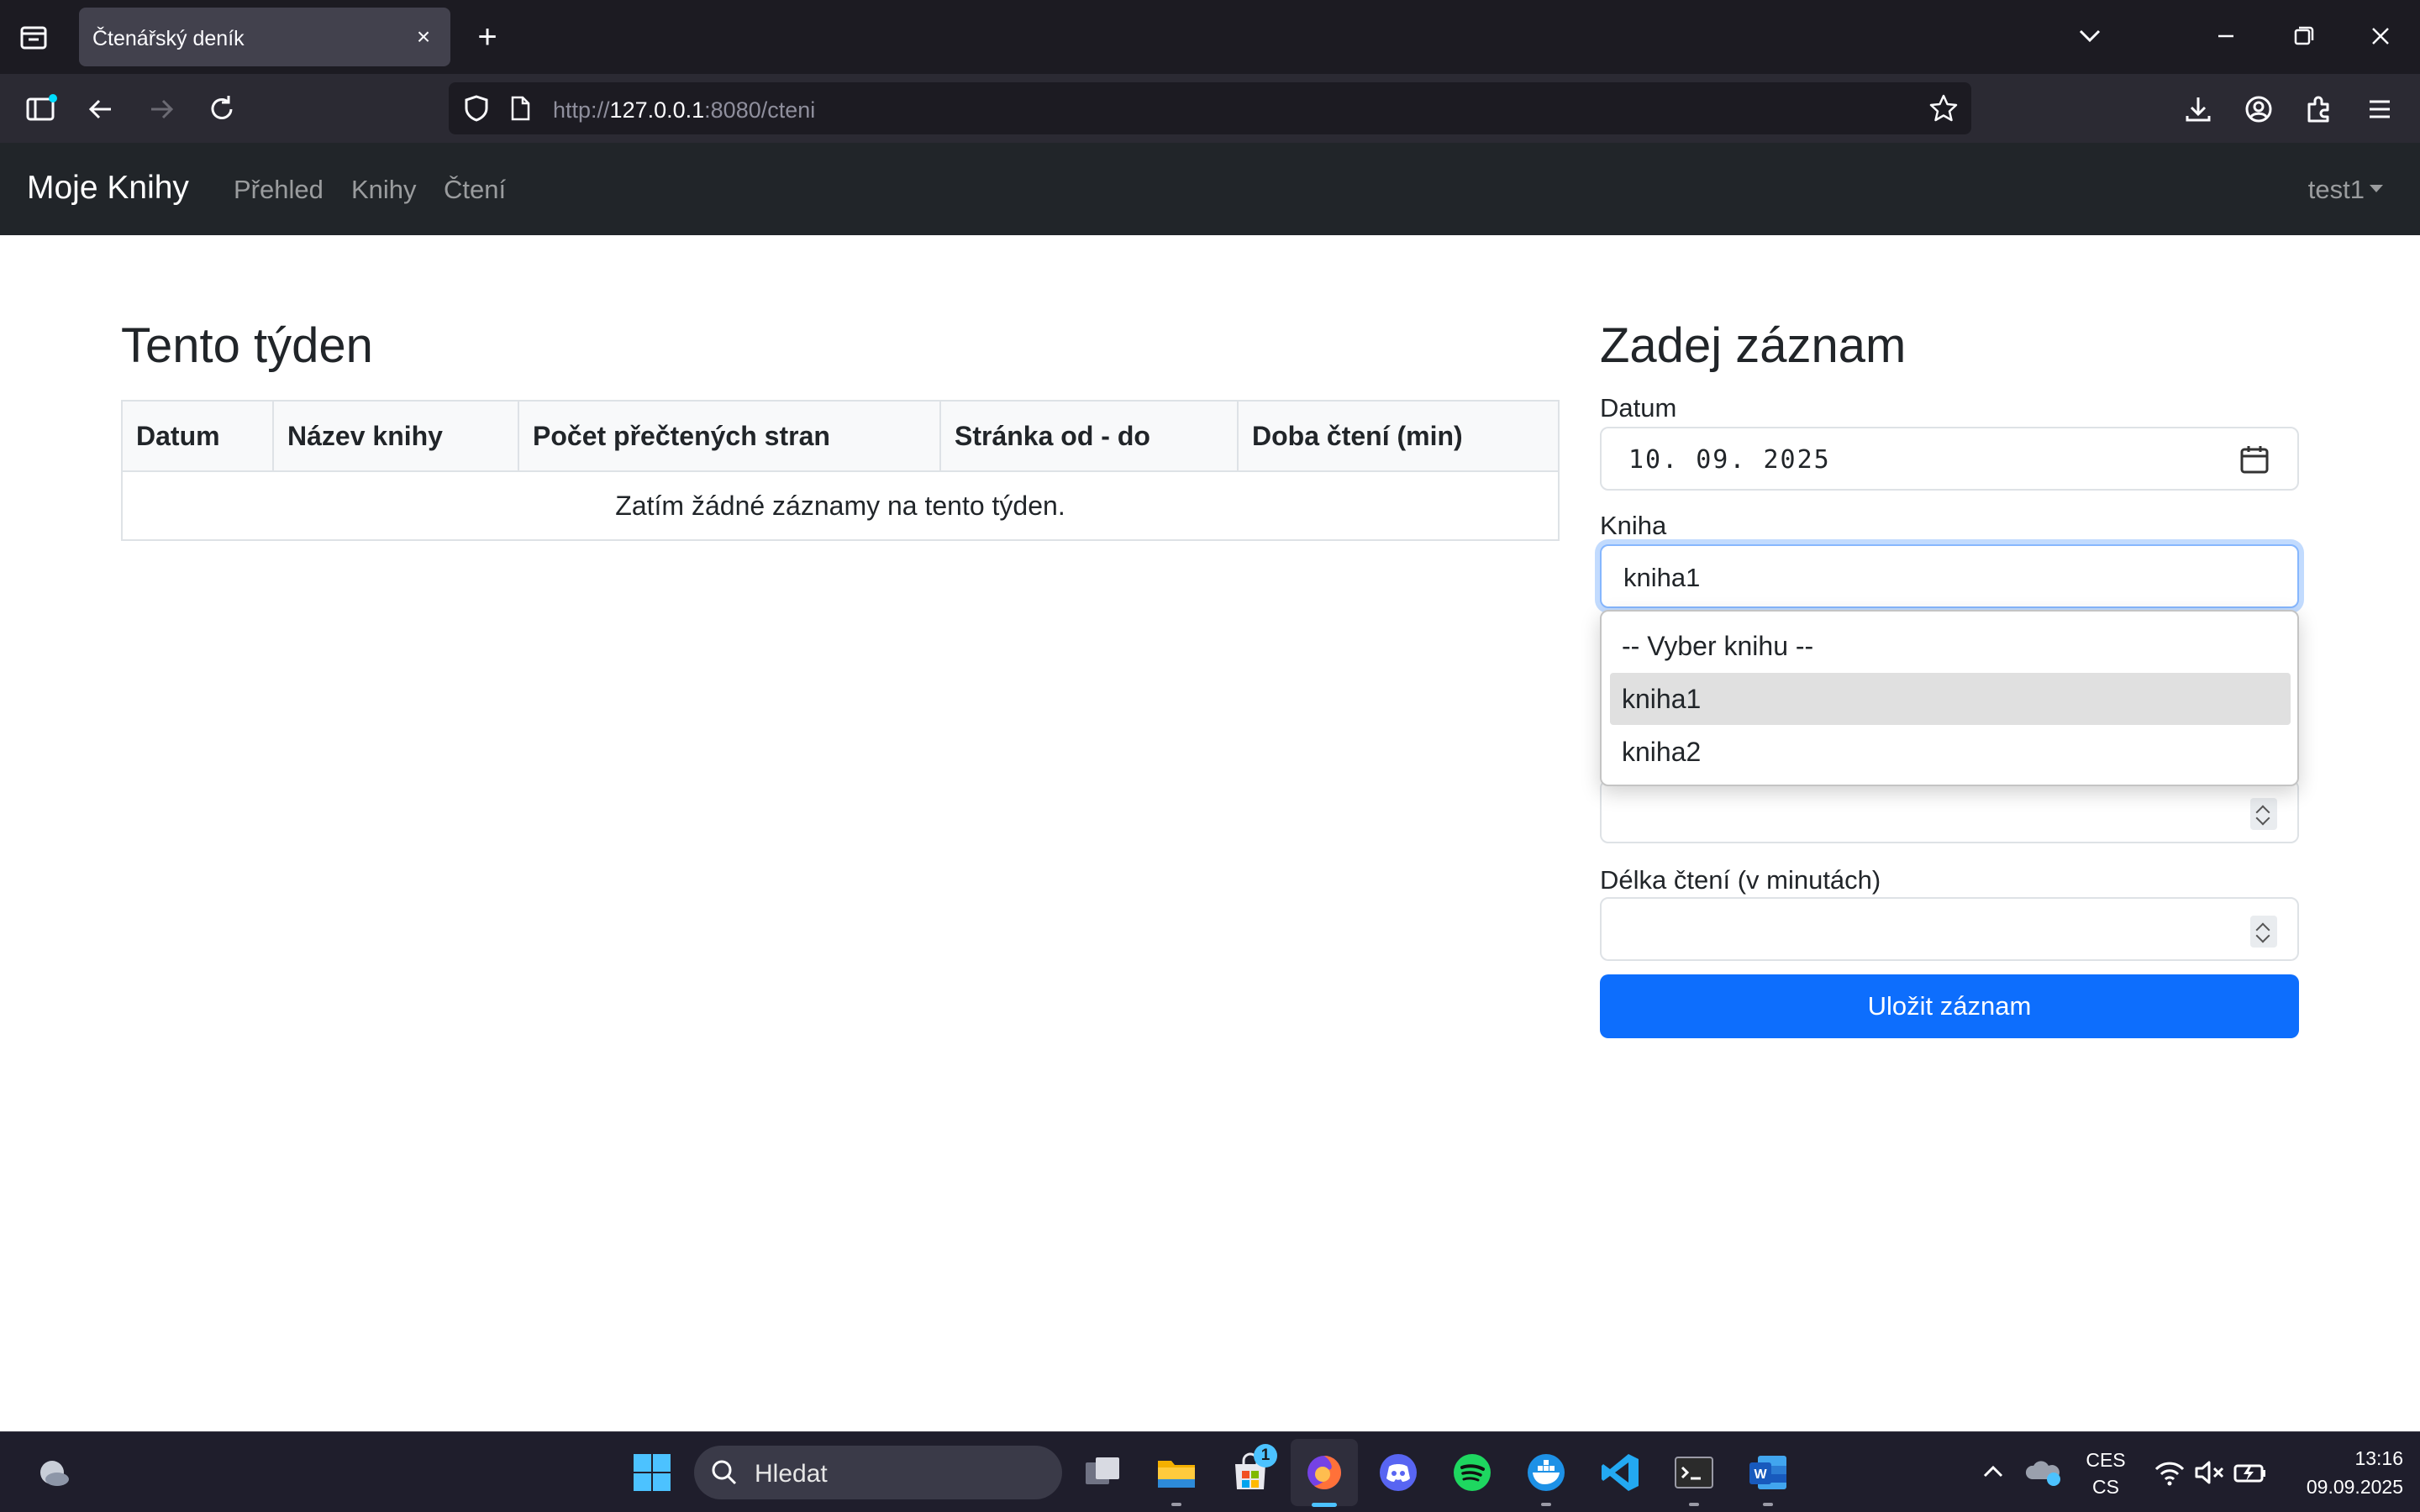 This screenshot has width=2420, height=1512. What do you see at coordinates (1950, 752) in the screenshot?
I see `book-option-kniha2: kniha2` at bounding box center [1950, 752].